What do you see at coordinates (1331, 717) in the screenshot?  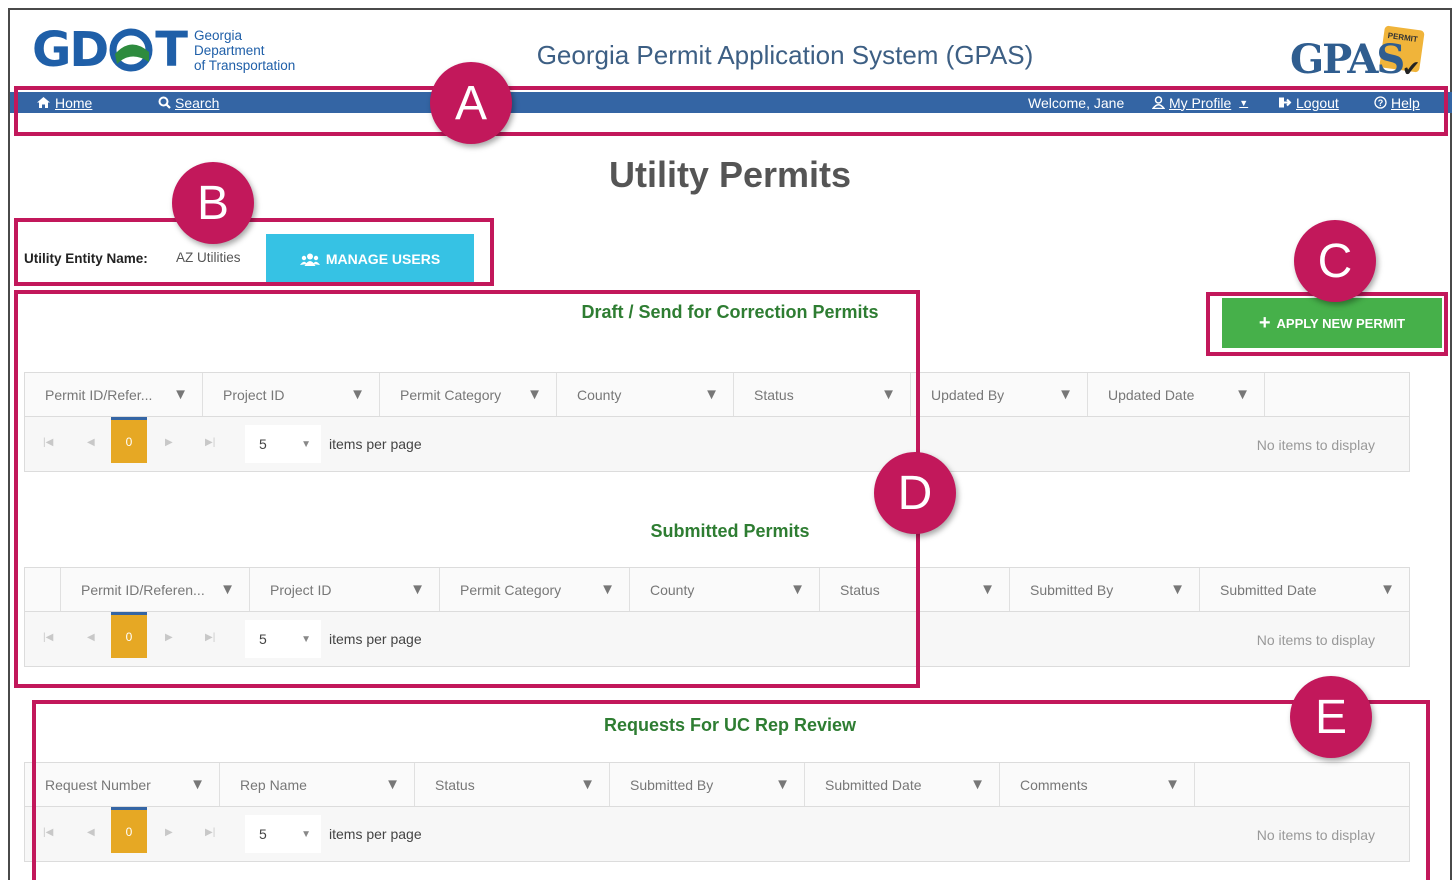 I see `callout-badge-e: E` at bounding box center [1331, 717].